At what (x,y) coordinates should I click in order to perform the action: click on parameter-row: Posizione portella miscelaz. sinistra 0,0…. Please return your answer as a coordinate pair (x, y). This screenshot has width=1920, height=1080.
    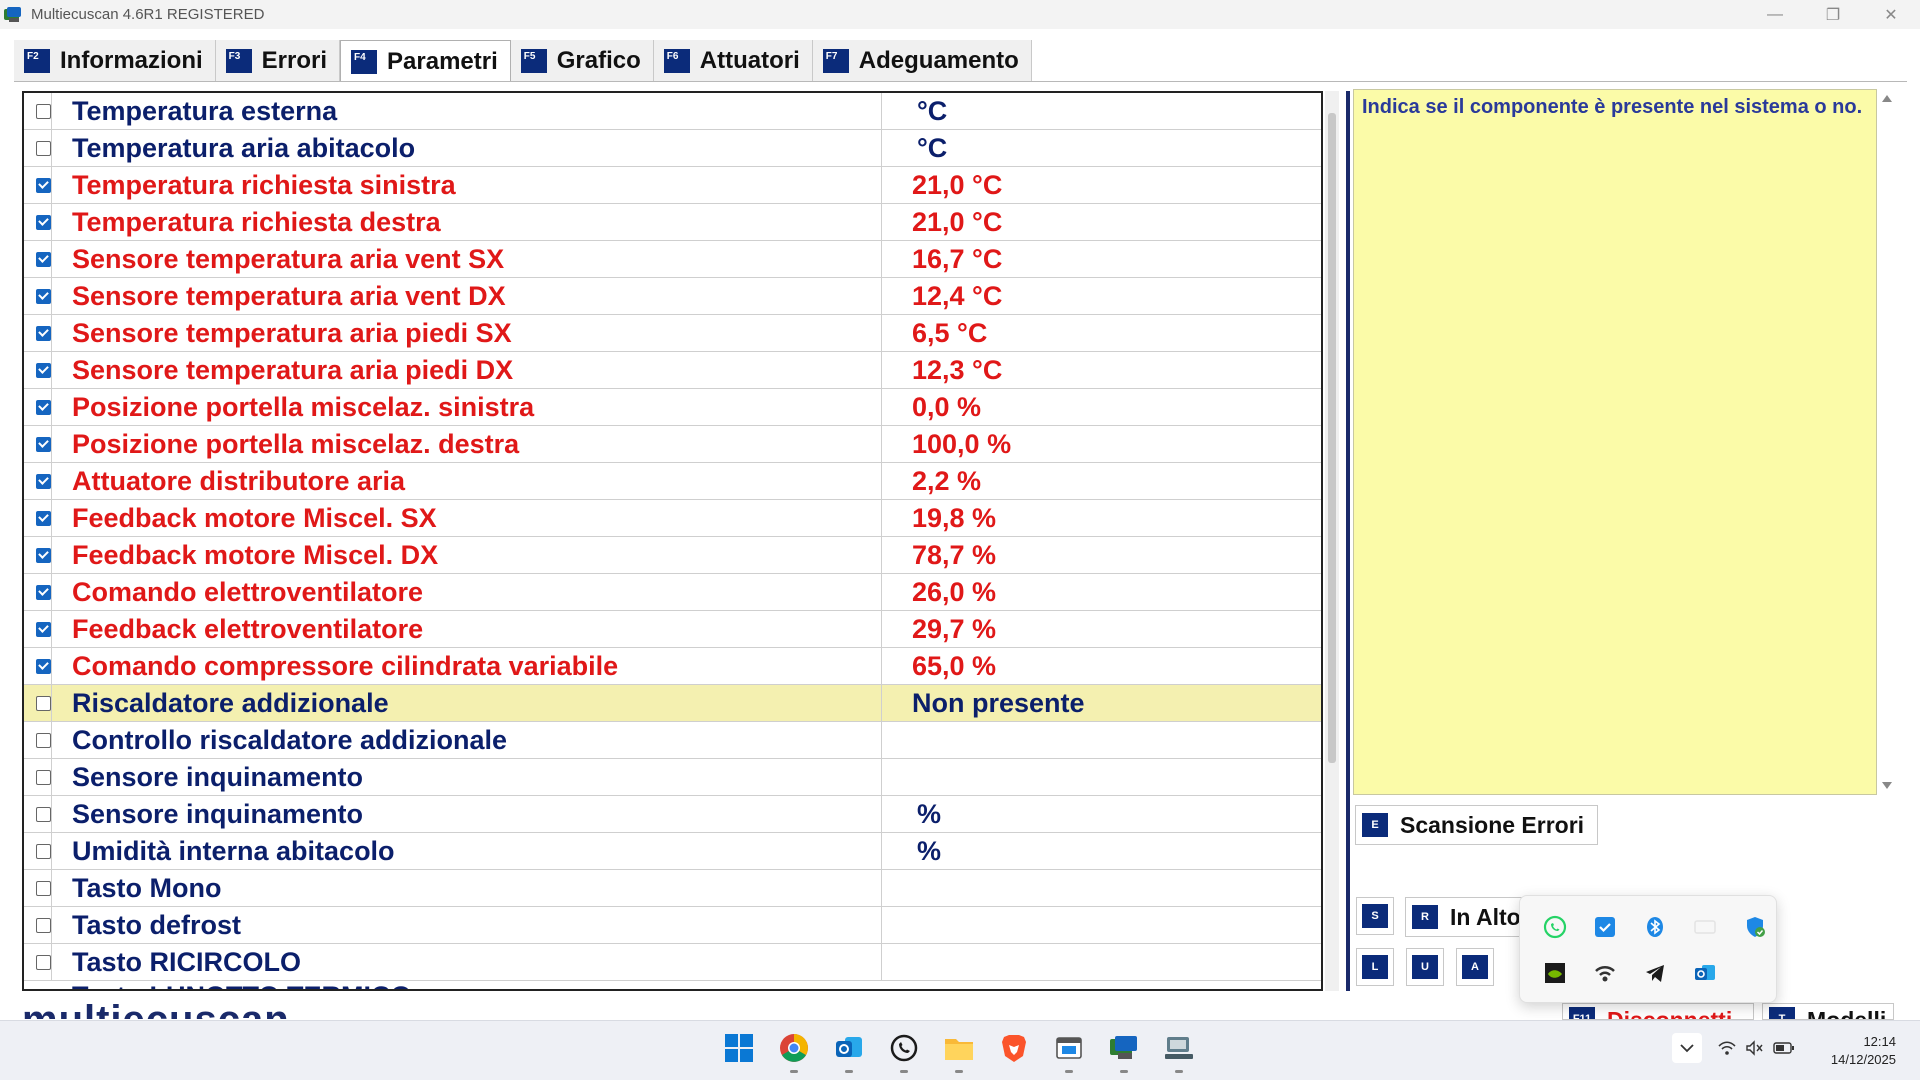
    Looking at the image, I should click on (672, 407).